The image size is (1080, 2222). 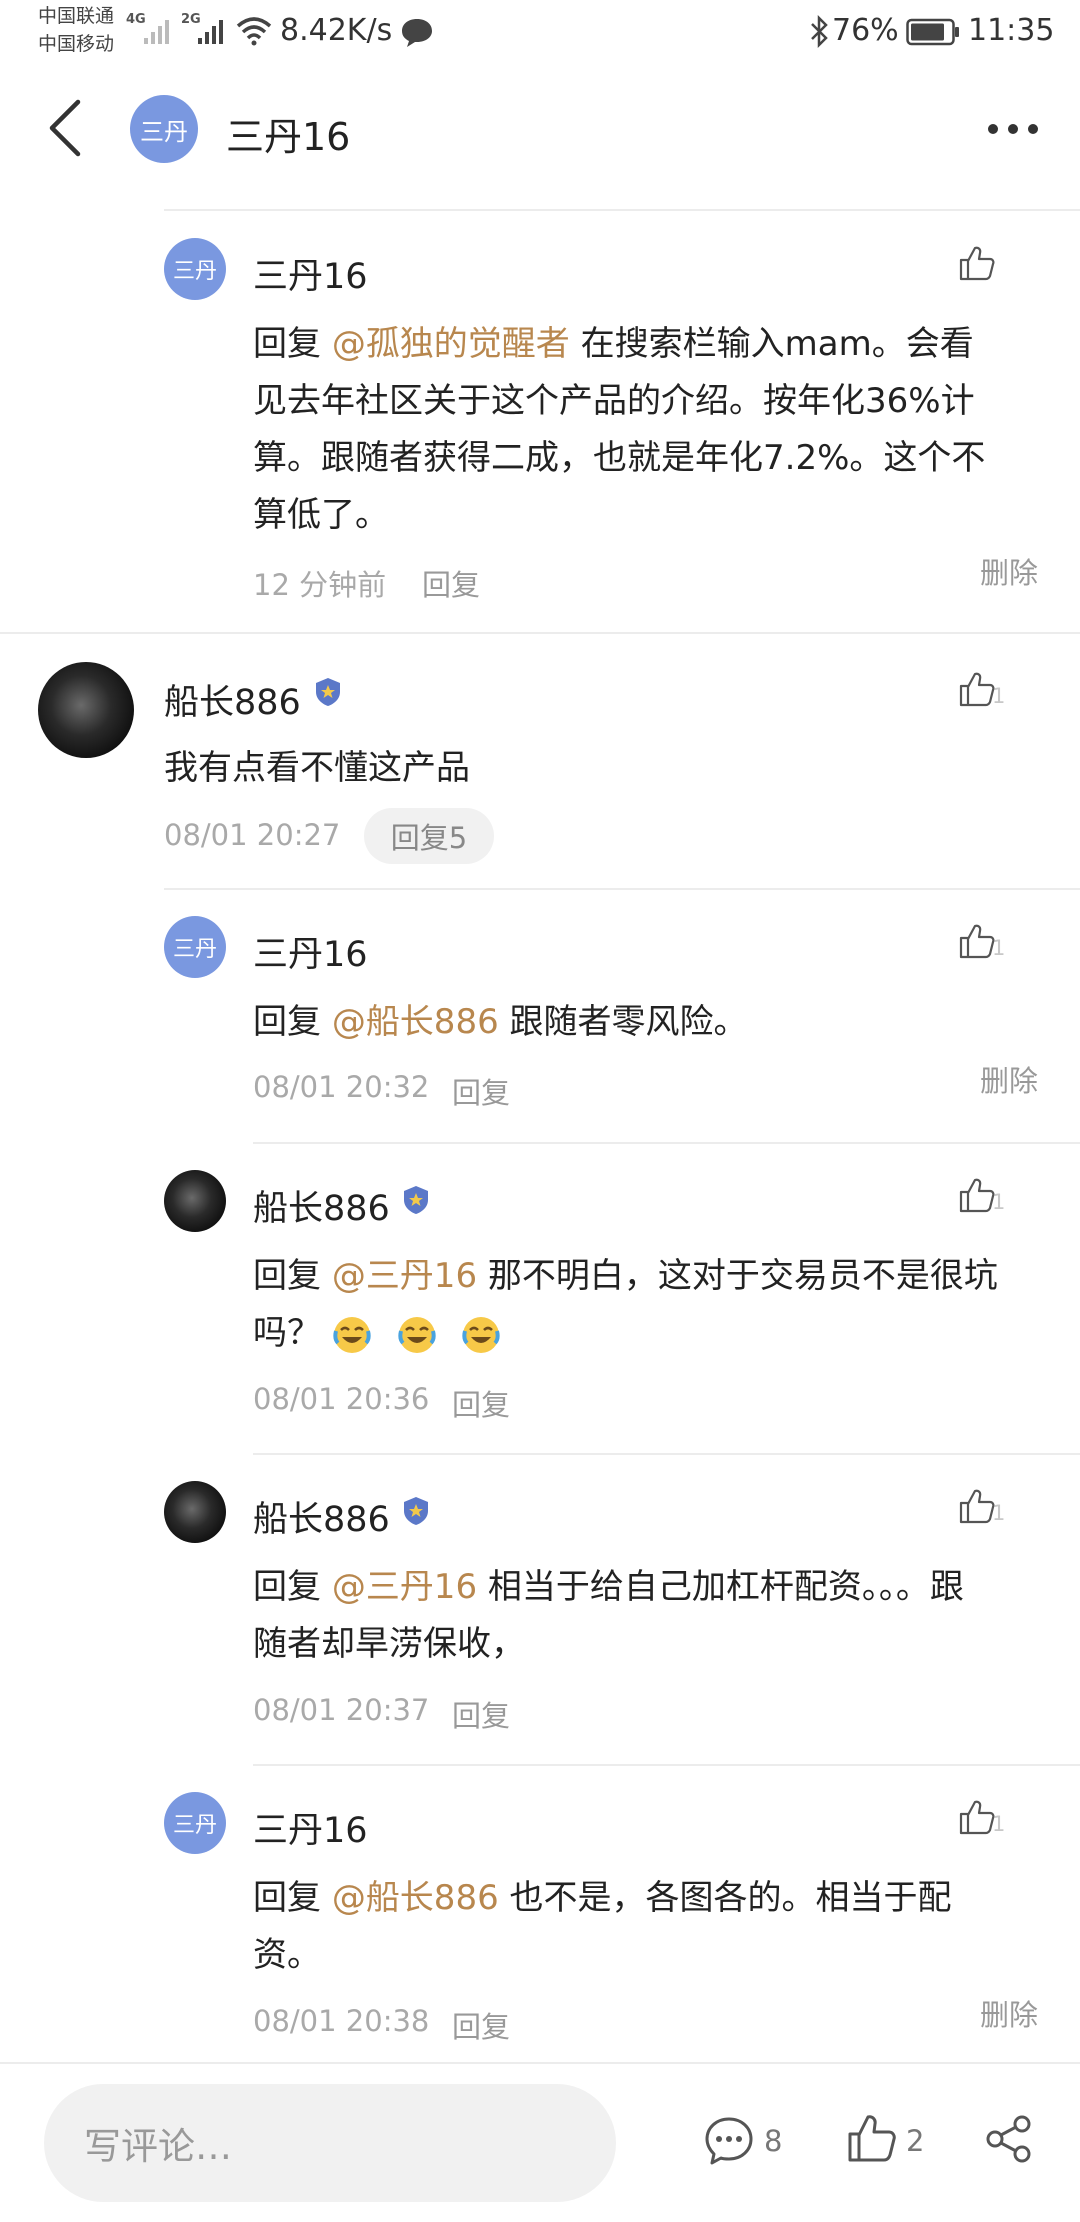 What do you see at coordinates (76, 16) in the screenshot?
I see `carrier-1: 中国联通` at bounding box center [76, 16].